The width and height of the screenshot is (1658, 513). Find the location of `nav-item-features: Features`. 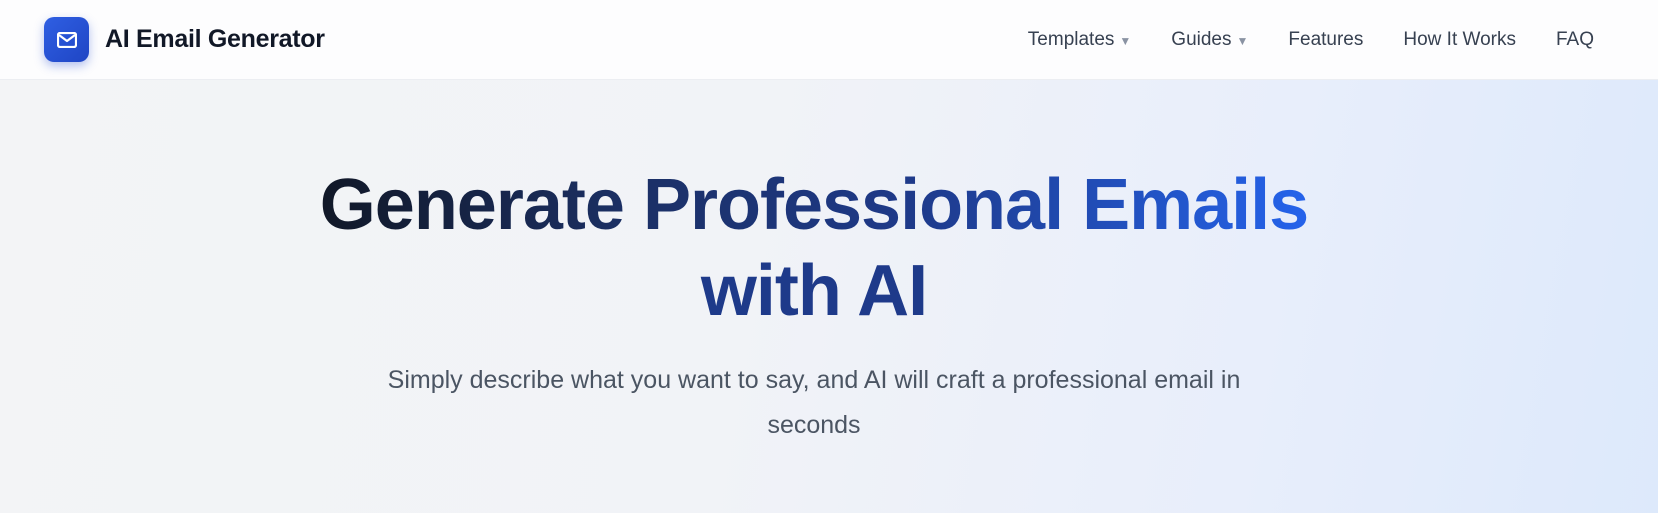

nav-item-features: Features is located at coordinates (1325, 40).